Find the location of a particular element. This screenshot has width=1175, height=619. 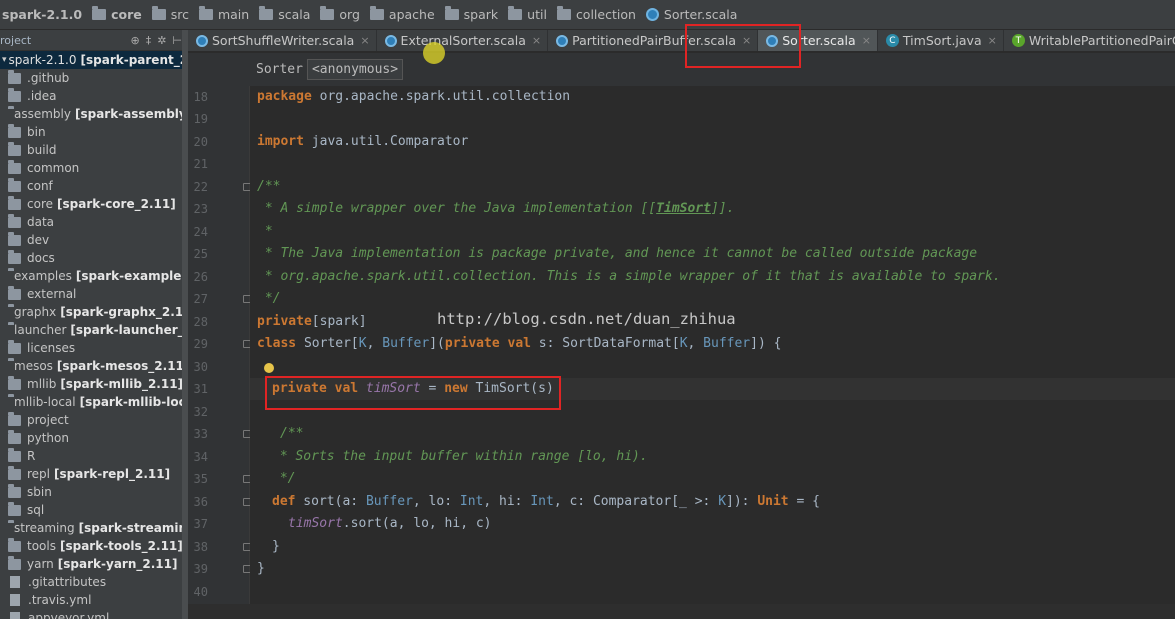

editor-tab: SortShuffleWriter.scala × is located at coordinates (282, 40).